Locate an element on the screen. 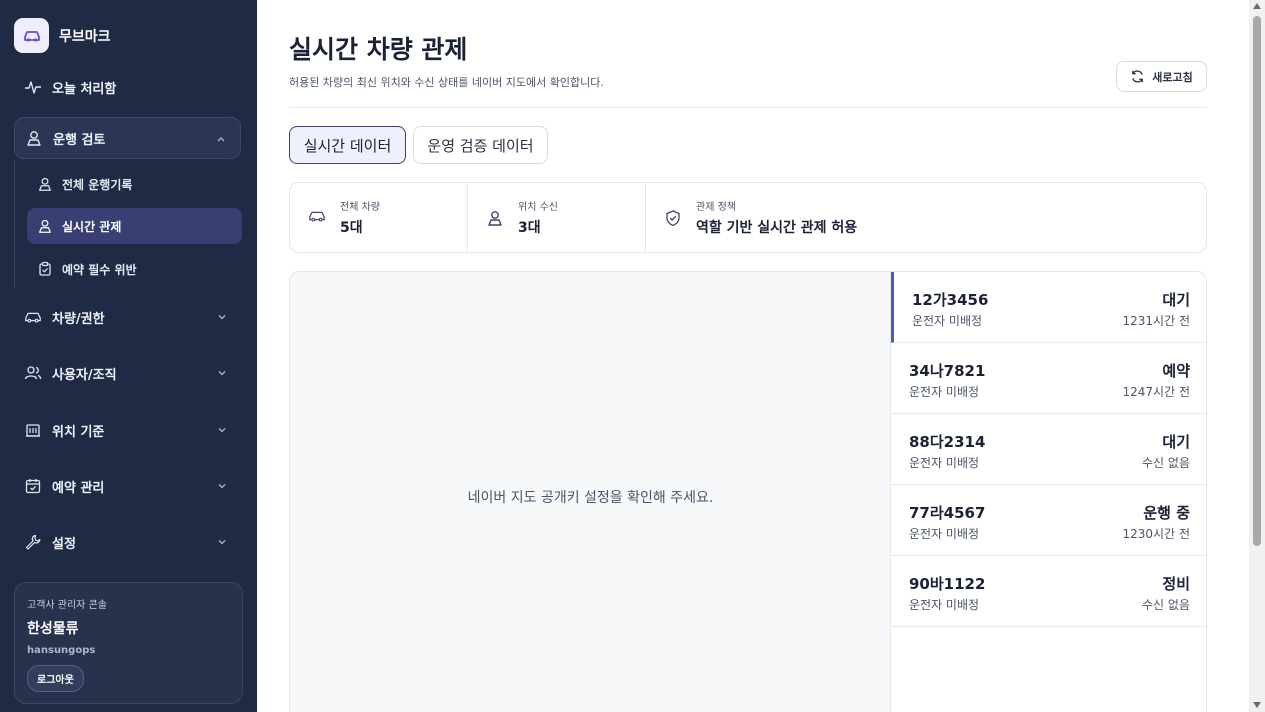 Image resolution: width=1265 pixels, height=712 pixels. vehicle-last-seen: 1247시간 전 is located at coordinates (1156, 392).